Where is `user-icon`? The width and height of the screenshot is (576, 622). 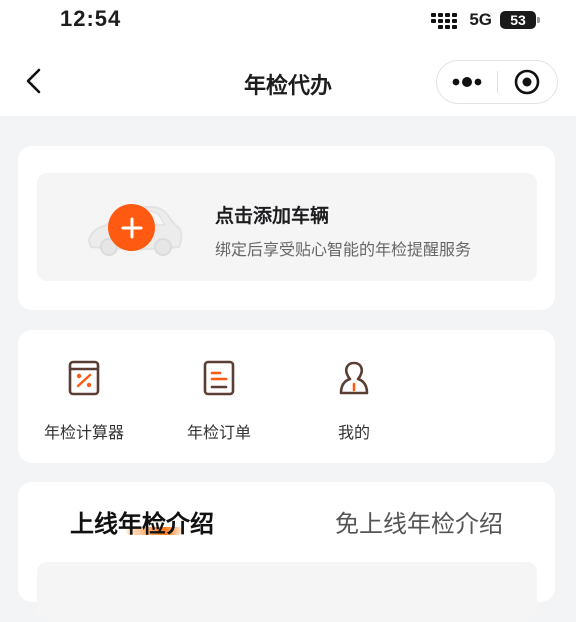 user-icon is located at coordinates (354, 378).